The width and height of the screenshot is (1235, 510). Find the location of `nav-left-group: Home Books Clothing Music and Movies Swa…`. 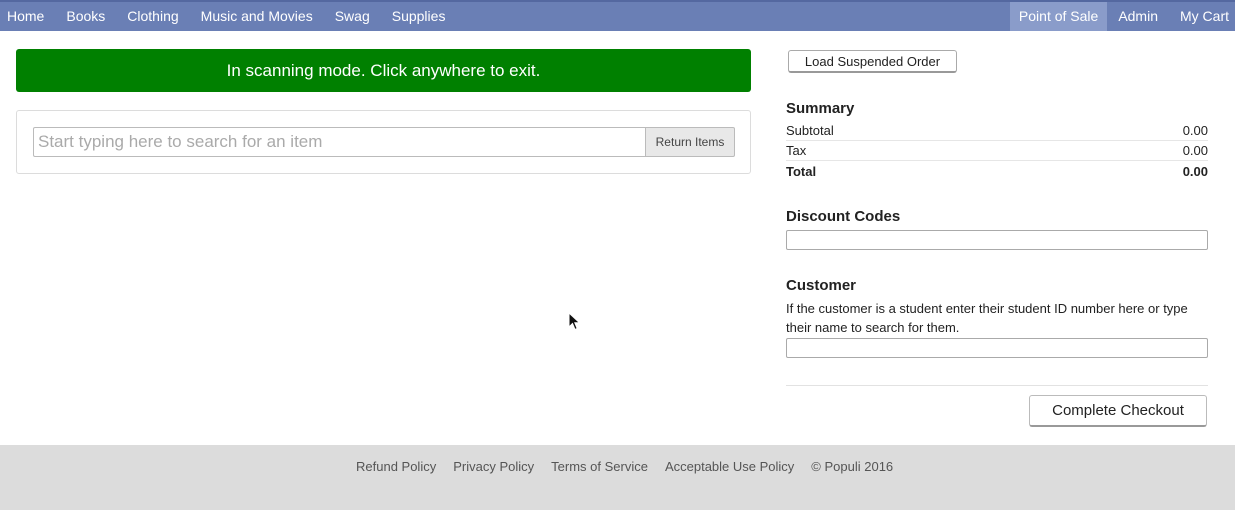

nav-left-group: Home Books Clothing Music and Movies Swa… is located at coordinates (228, 16).